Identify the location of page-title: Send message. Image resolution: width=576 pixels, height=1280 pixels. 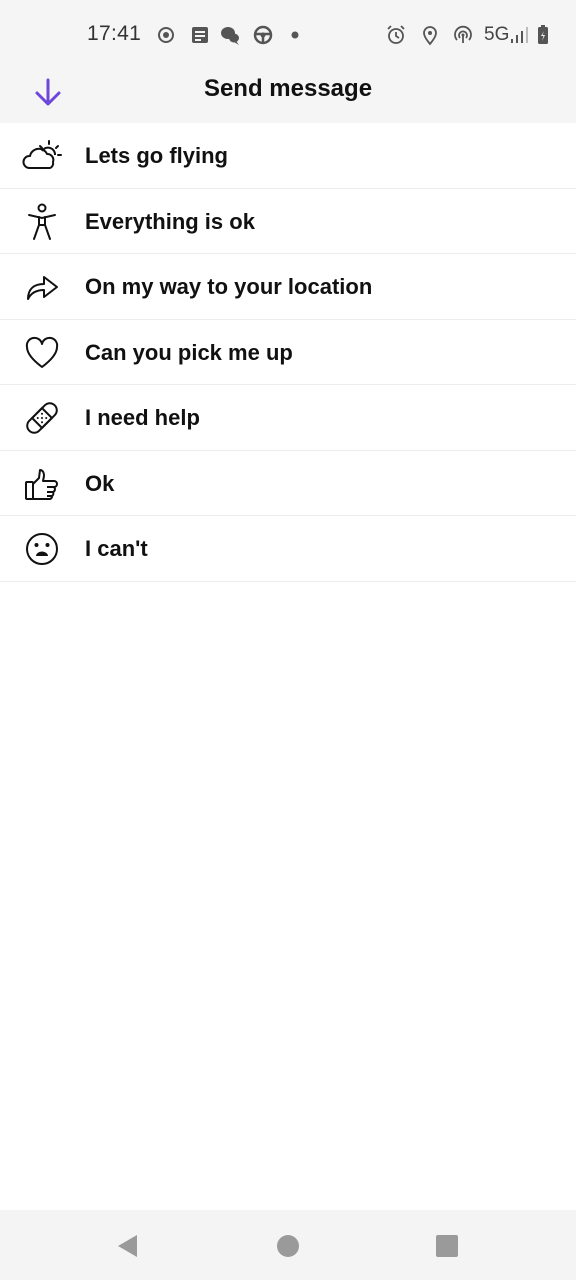
(288, 88).